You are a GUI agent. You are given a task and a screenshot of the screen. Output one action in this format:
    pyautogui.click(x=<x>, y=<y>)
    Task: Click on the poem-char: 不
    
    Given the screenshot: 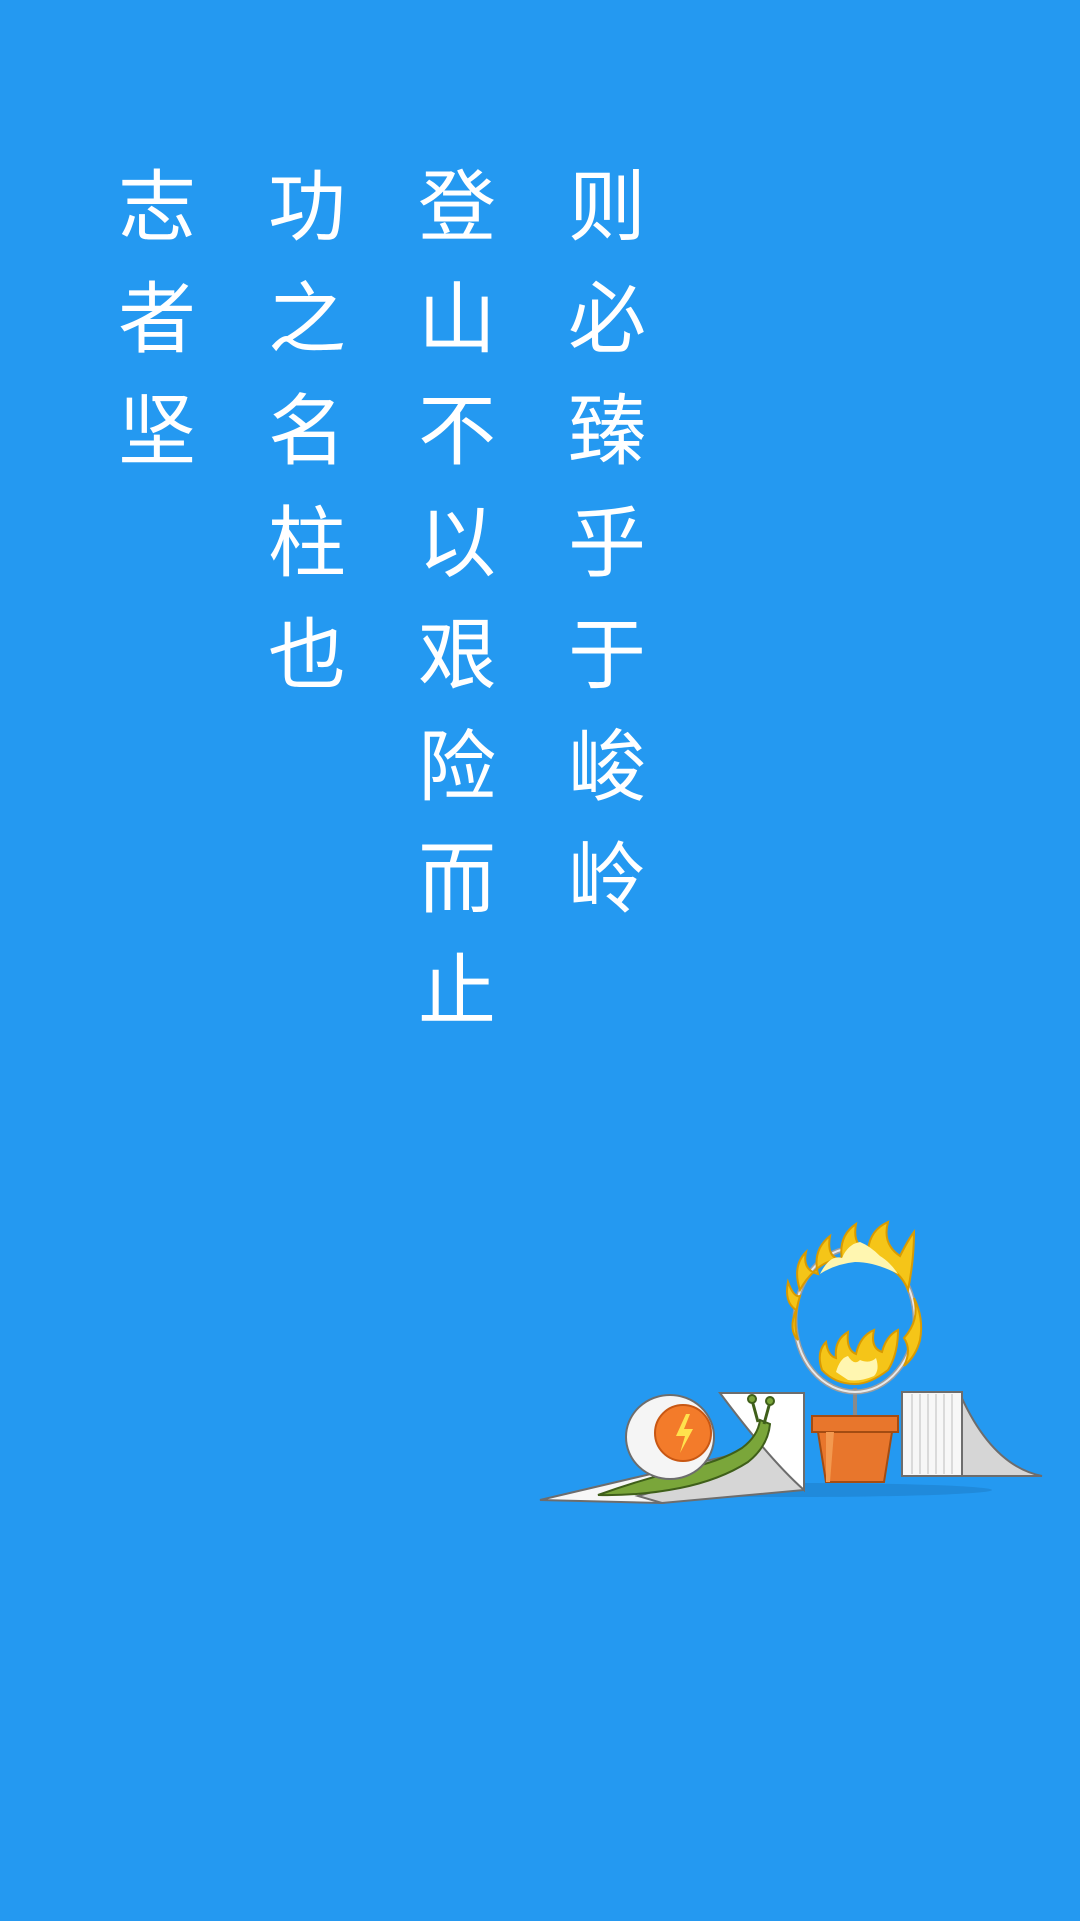 What is the action you would take?
    pyautogui.click(x=456, y=432)
    